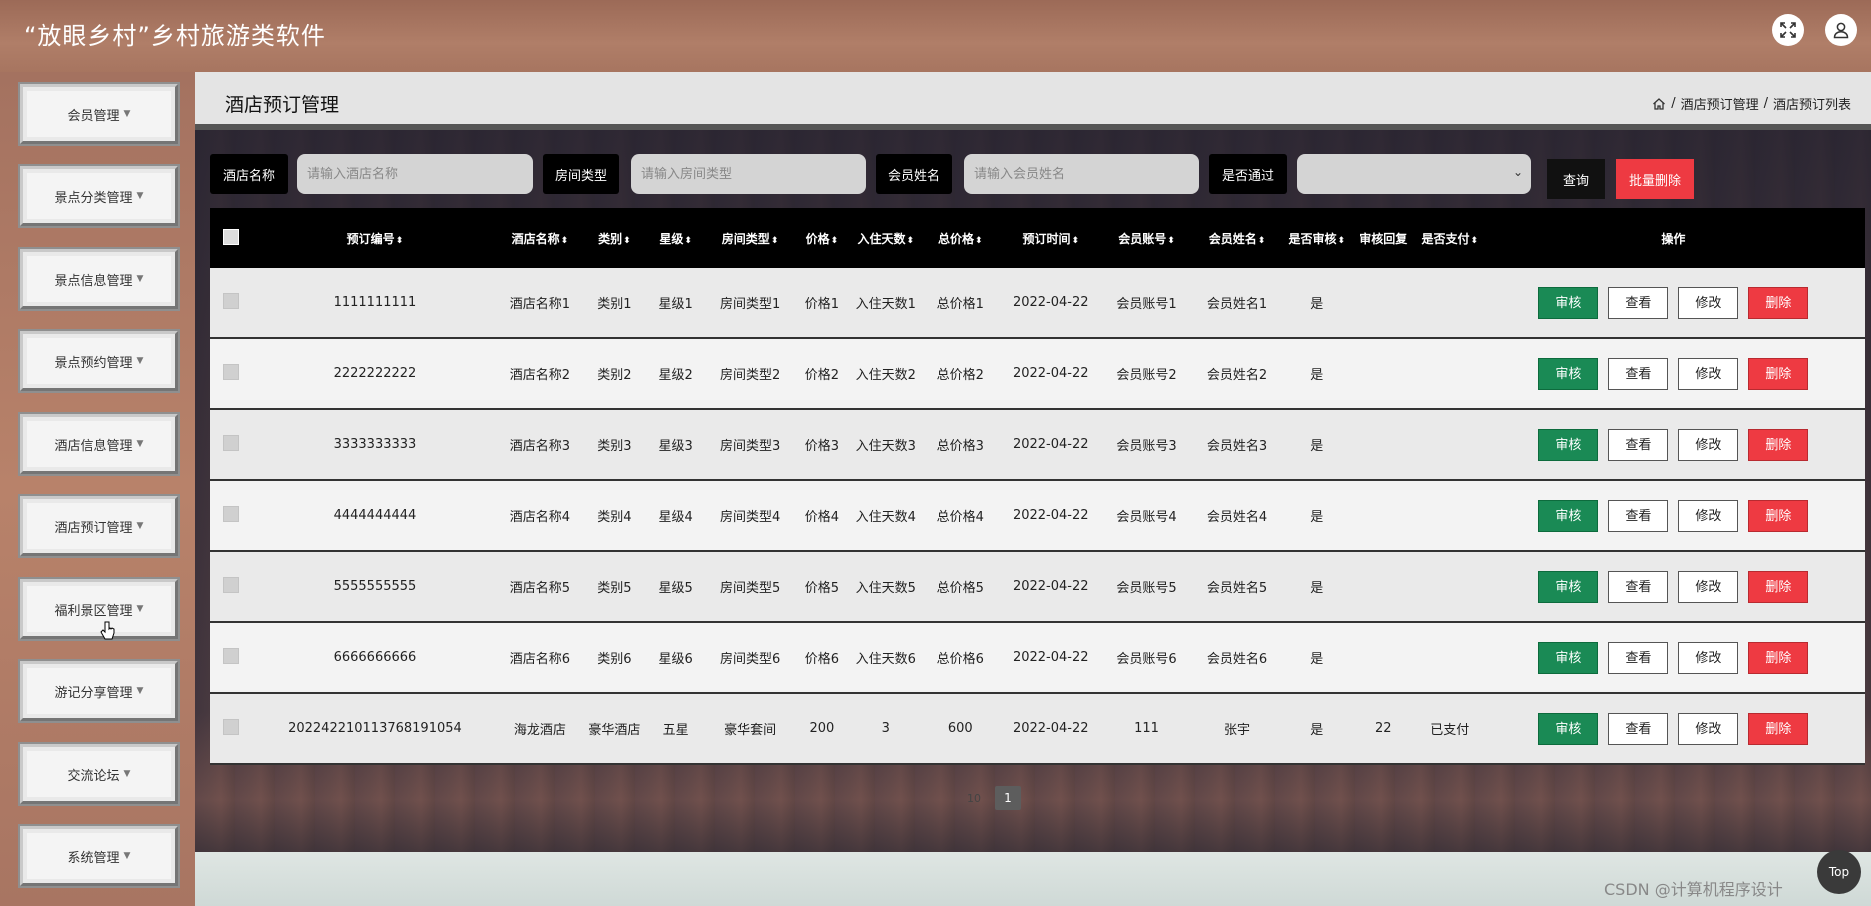 This screenshot has height=906, width=1871. I want to click on table-cell: 类别2, so click(614, 374).